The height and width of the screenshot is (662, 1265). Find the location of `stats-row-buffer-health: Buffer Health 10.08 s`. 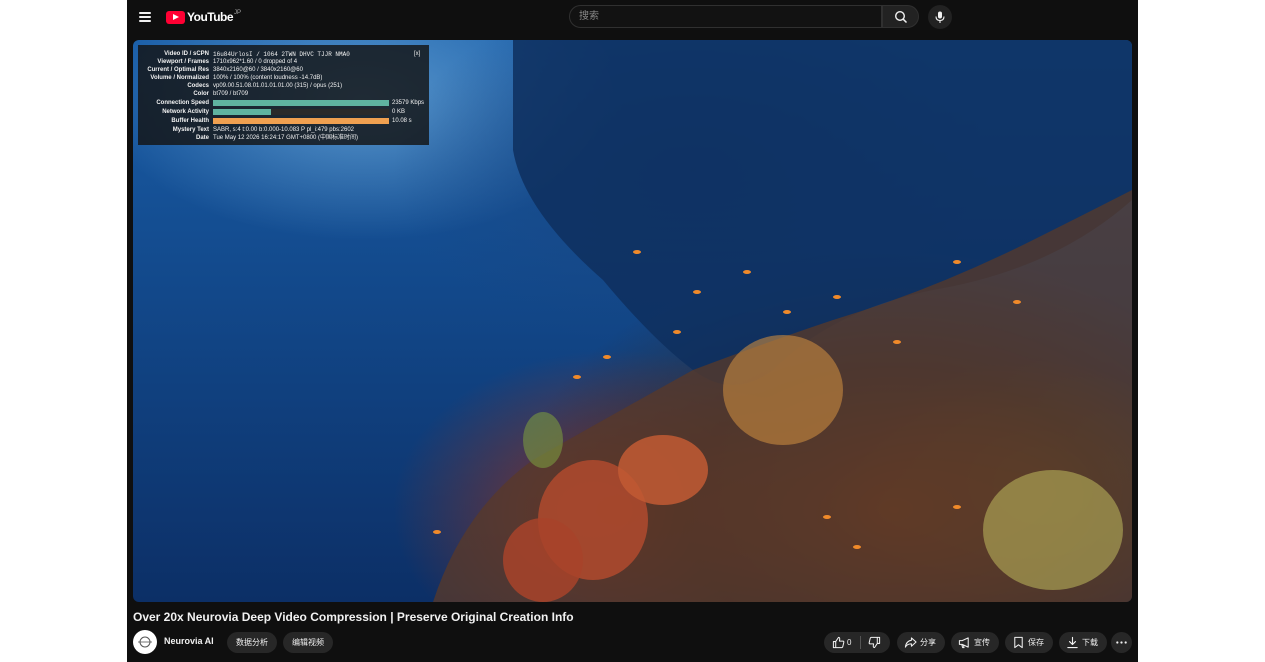

stats-row-buffer-health: Buffer Health 10.08 s is located at coordinates (283, 121).